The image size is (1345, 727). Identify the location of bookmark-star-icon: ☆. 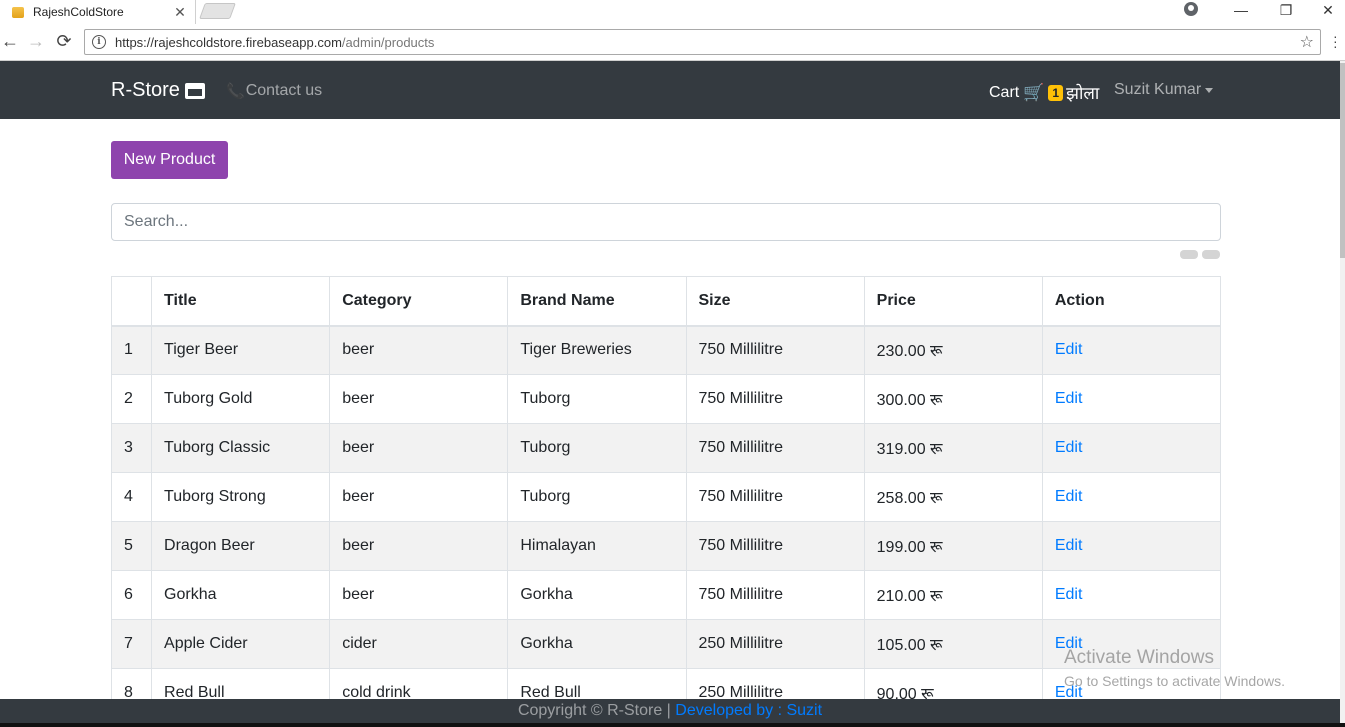
(1307, 42).